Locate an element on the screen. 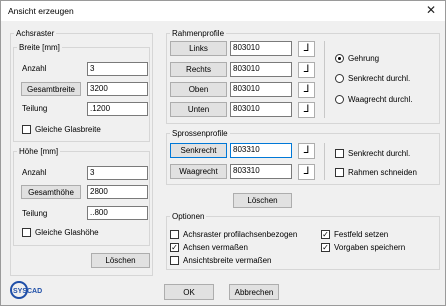  sprossen-waagrecht-button: Waagrecht is located at coordinates (198, 171).